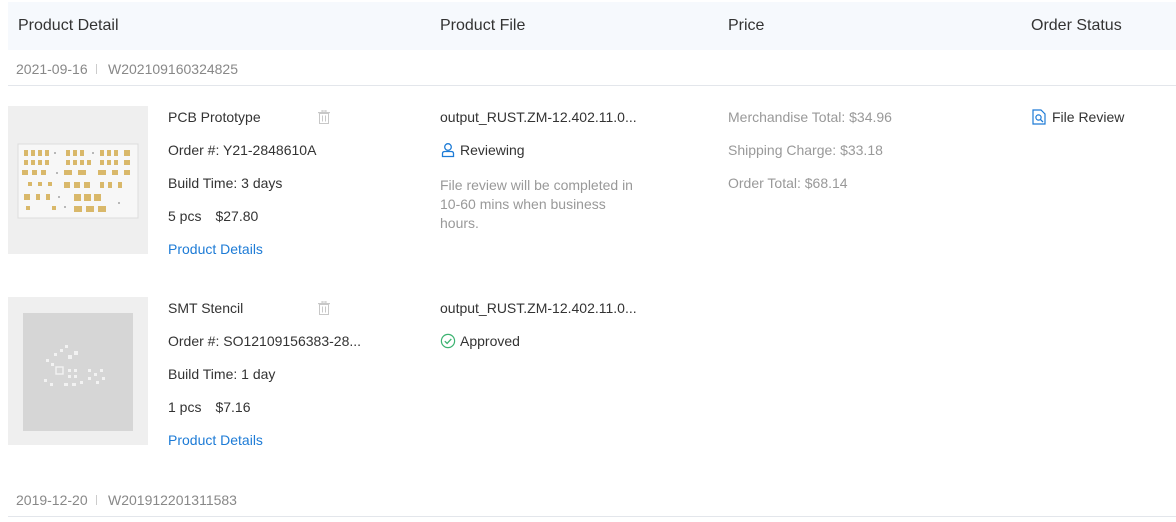 This screenshot has width=1176, height=522. I want to click on header-price: Price, so click(746, 25).